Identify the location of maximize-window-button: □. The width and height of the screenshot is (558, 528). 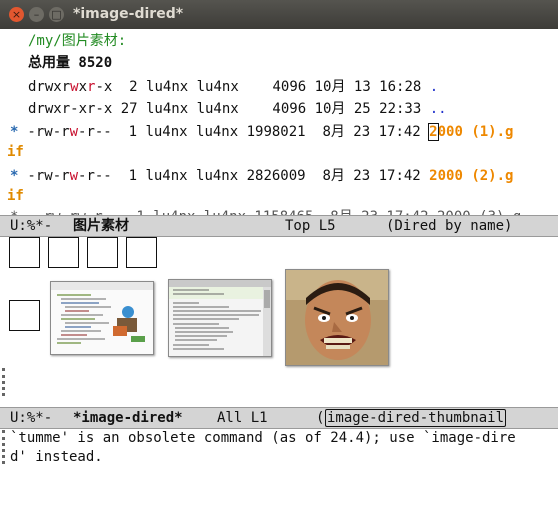
(56, 14).